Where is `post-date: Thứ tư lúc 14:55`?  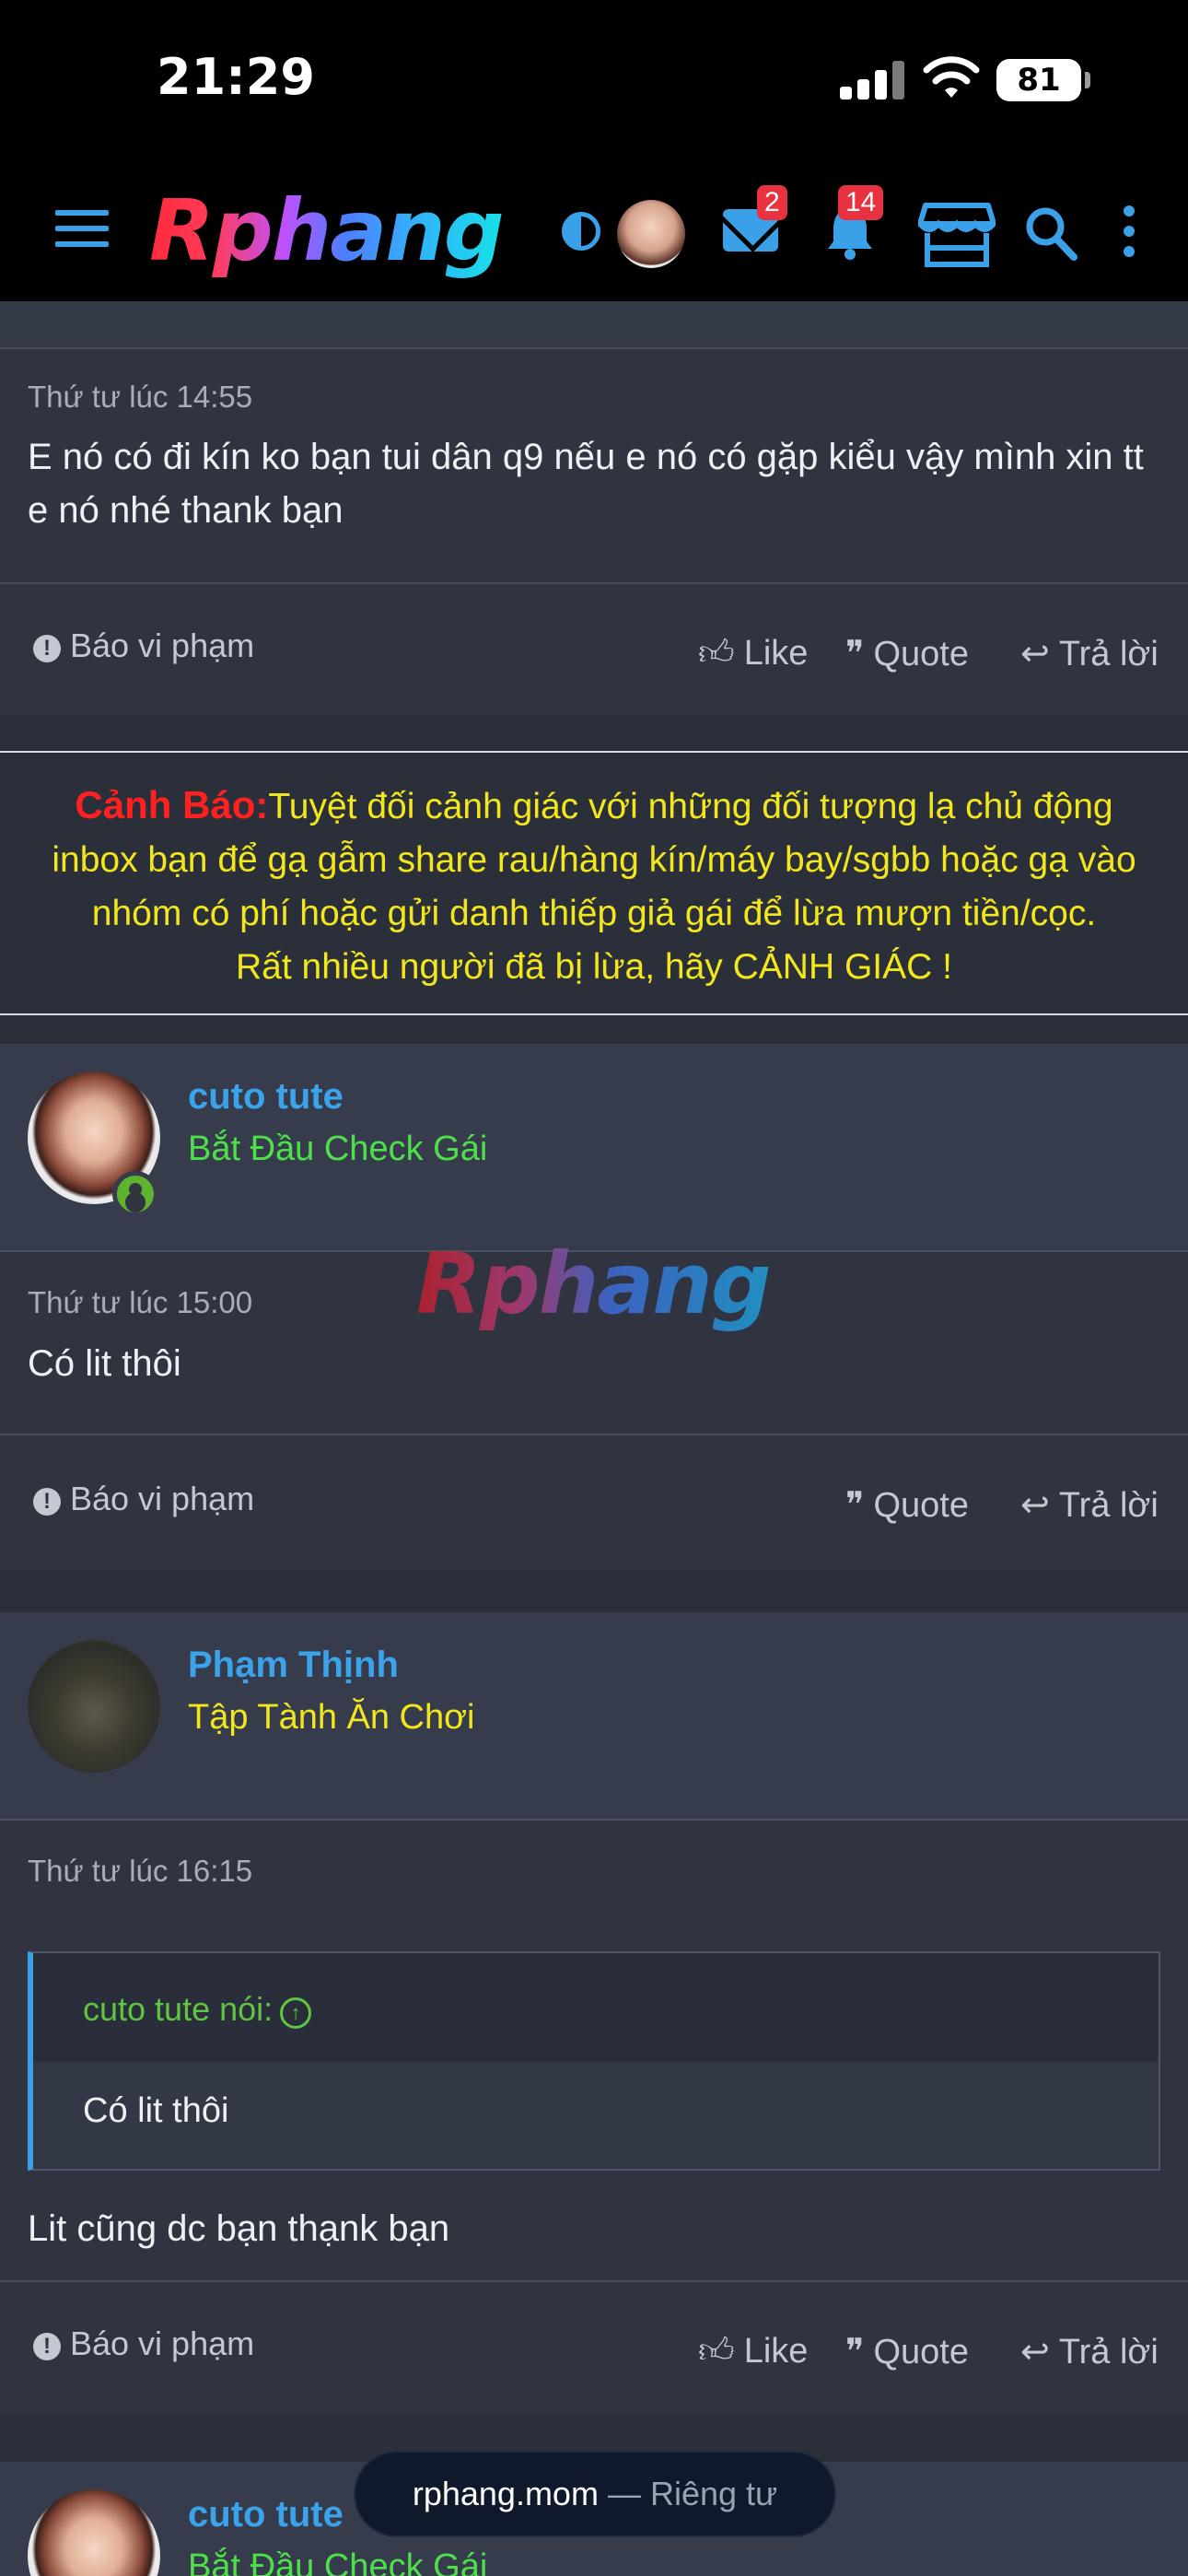
post-date: Thứ tư lúc 14:55 is located at coordinates (140, 397).